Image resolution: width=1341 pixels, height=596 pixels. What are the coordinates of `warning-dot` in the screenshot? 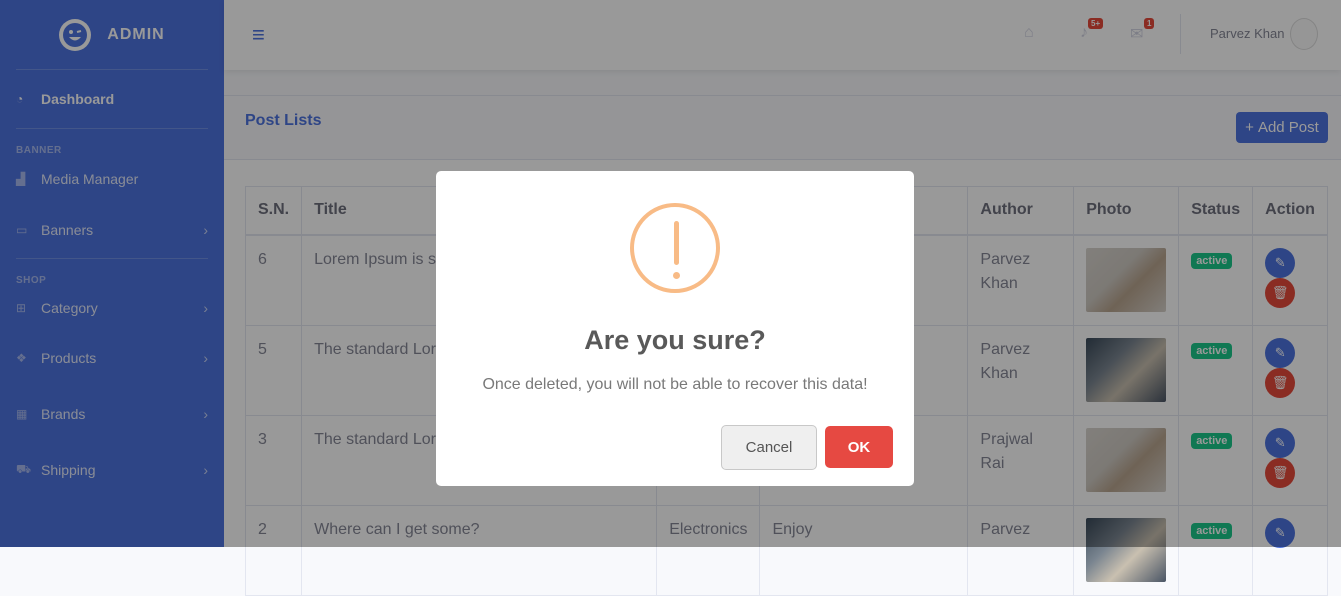 It's located at (676, 275).